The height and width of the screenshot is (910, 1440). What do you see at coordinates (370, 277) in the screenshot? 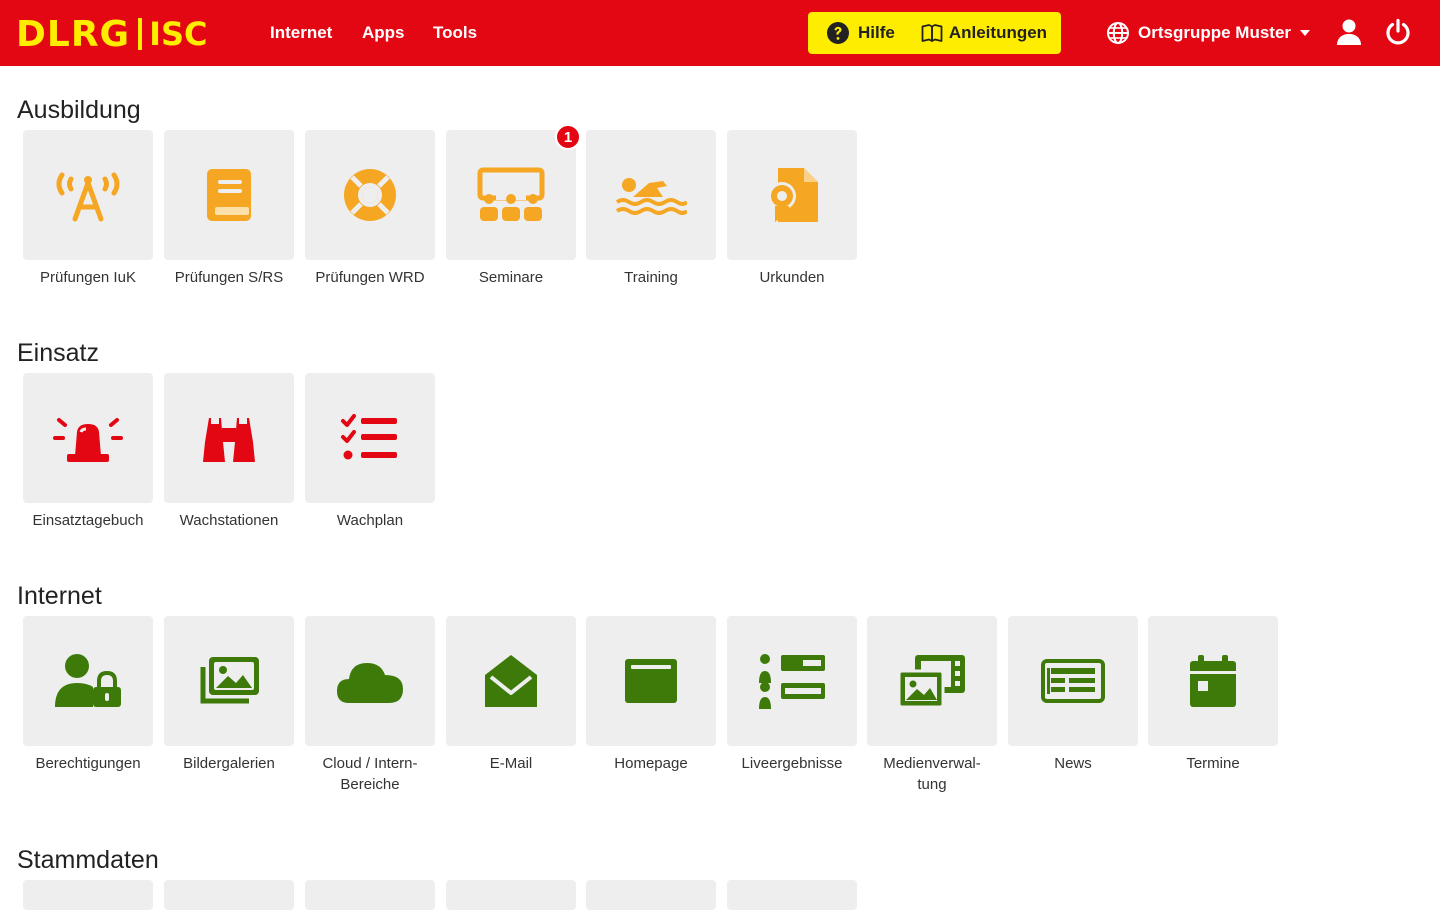
I see `tile-label: Prüfungen WRD` at bounding box center [370, 277].